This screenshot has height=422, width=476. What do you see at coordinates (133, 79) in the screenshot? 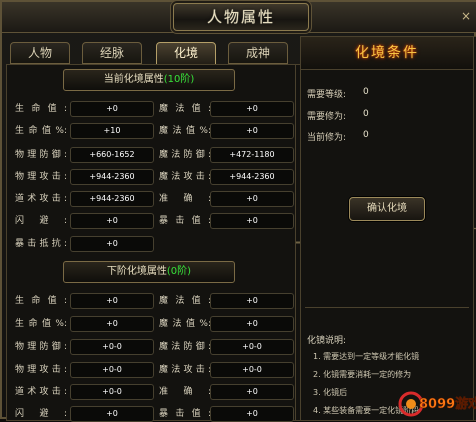
I see `current-realm-title: 当前化境属性` at bounding box center [133, 79].